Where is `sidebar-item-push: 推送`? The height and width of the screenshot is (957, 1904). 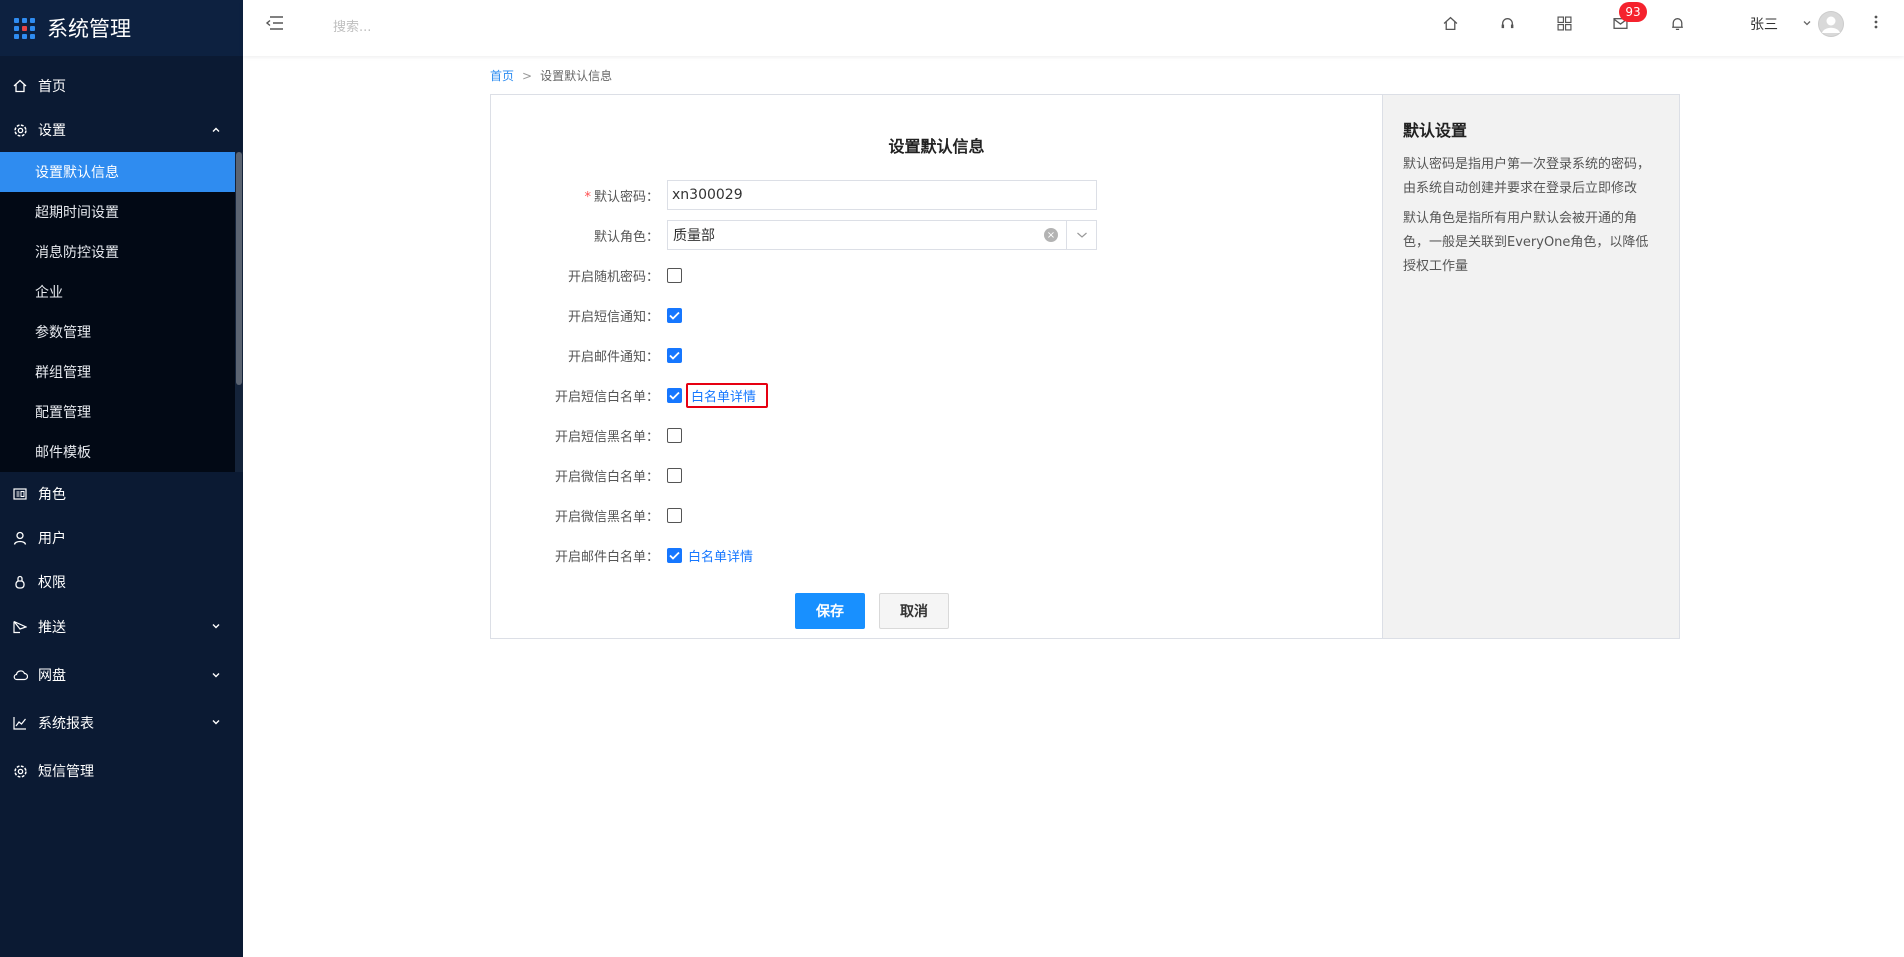
sidebar-item-push: 推送 is located at coordinates (121, 627).